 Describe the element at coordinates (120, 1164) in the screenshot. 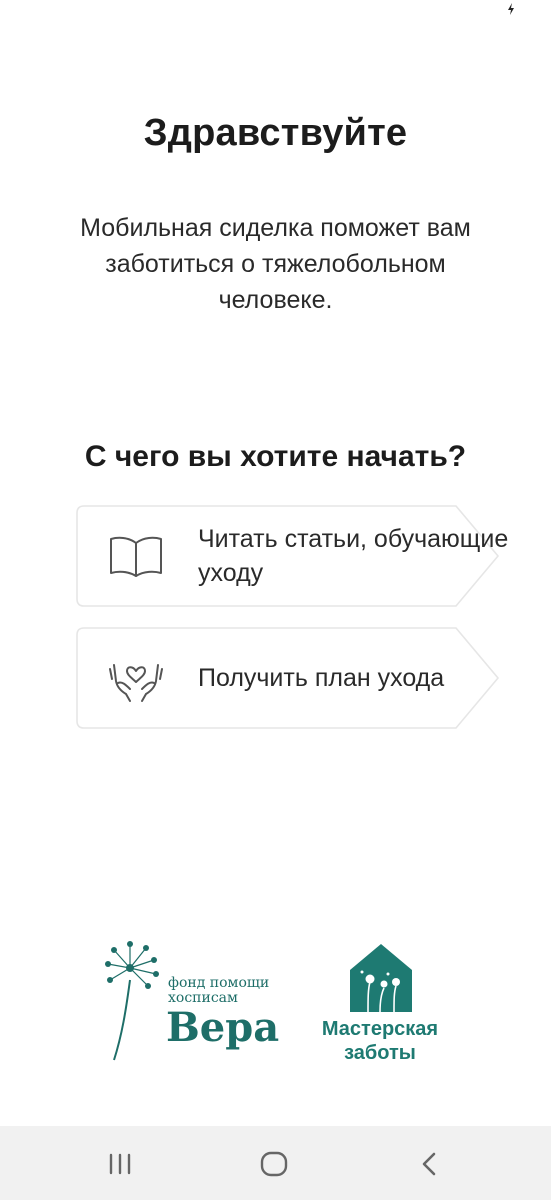

I see `recent-apps-icon` at that location.